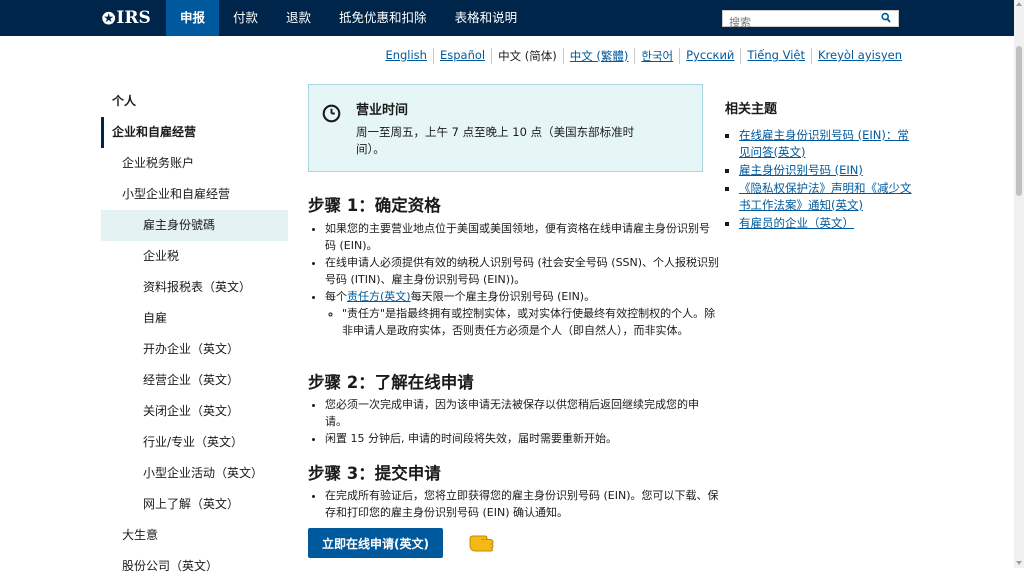 This screenshot has width=1024, height=582. Describe the element at coordinates (656, 56) in the screenshot. I see `lang-korean: 한국어` at that location.